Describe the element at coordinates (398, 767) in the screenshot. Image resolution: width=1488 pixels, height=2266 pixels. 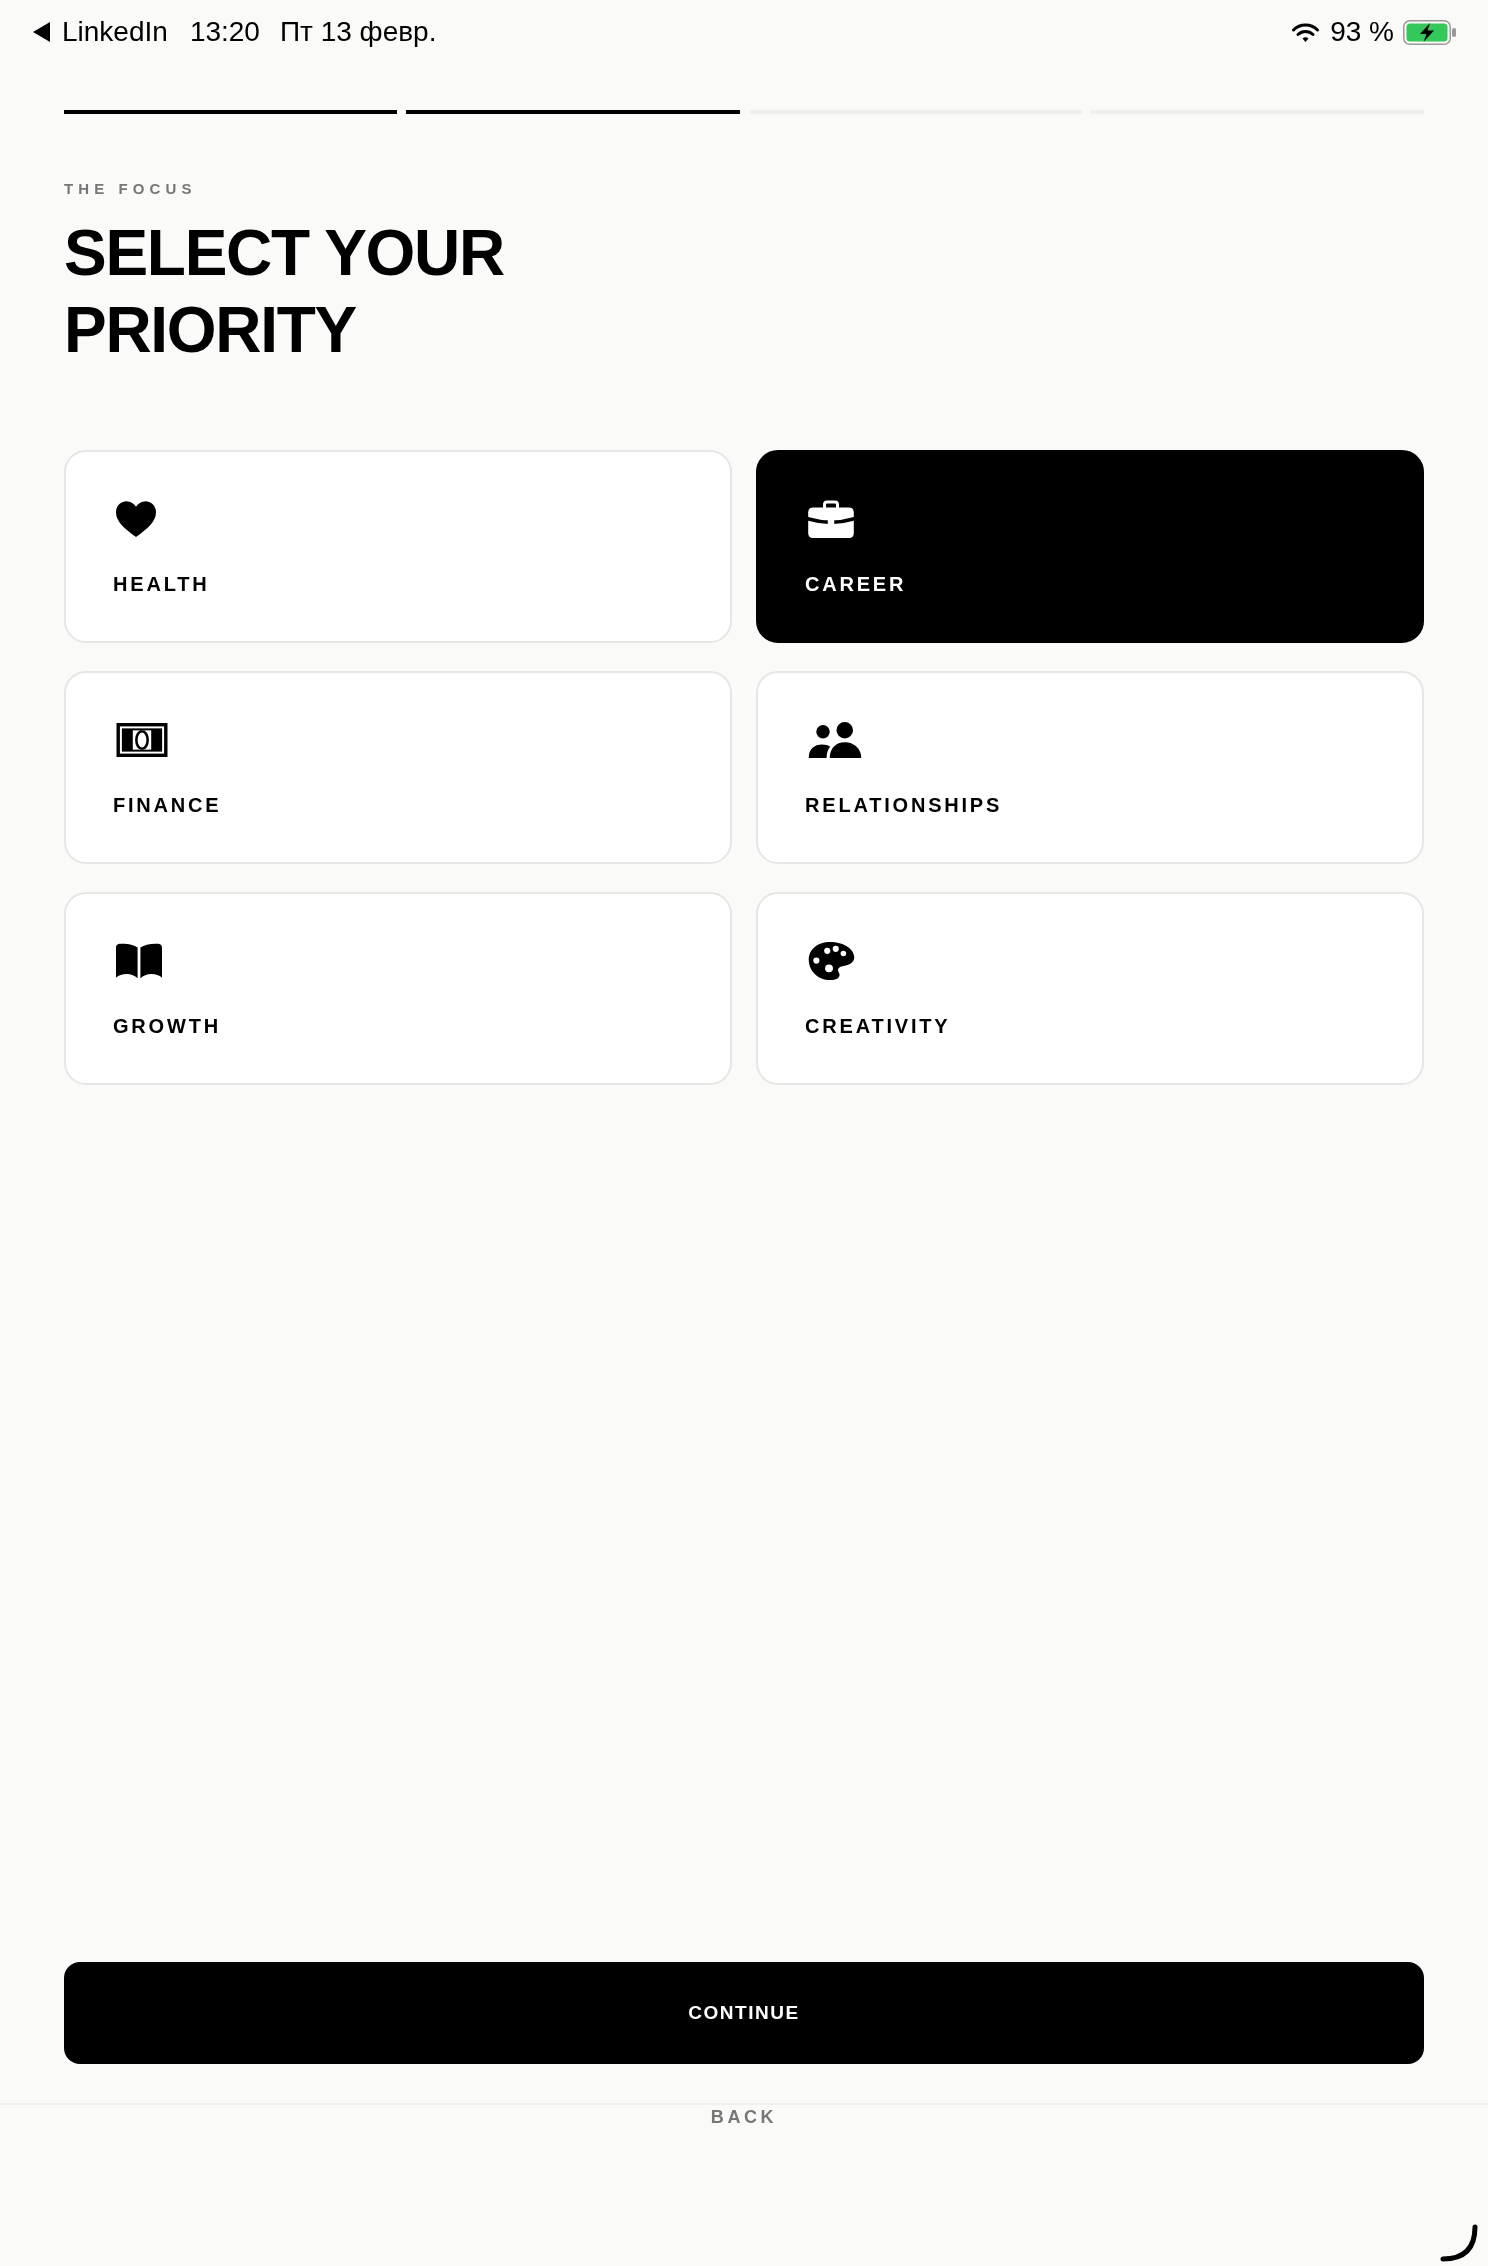
I see `priority-option: FINANCE` at that location.